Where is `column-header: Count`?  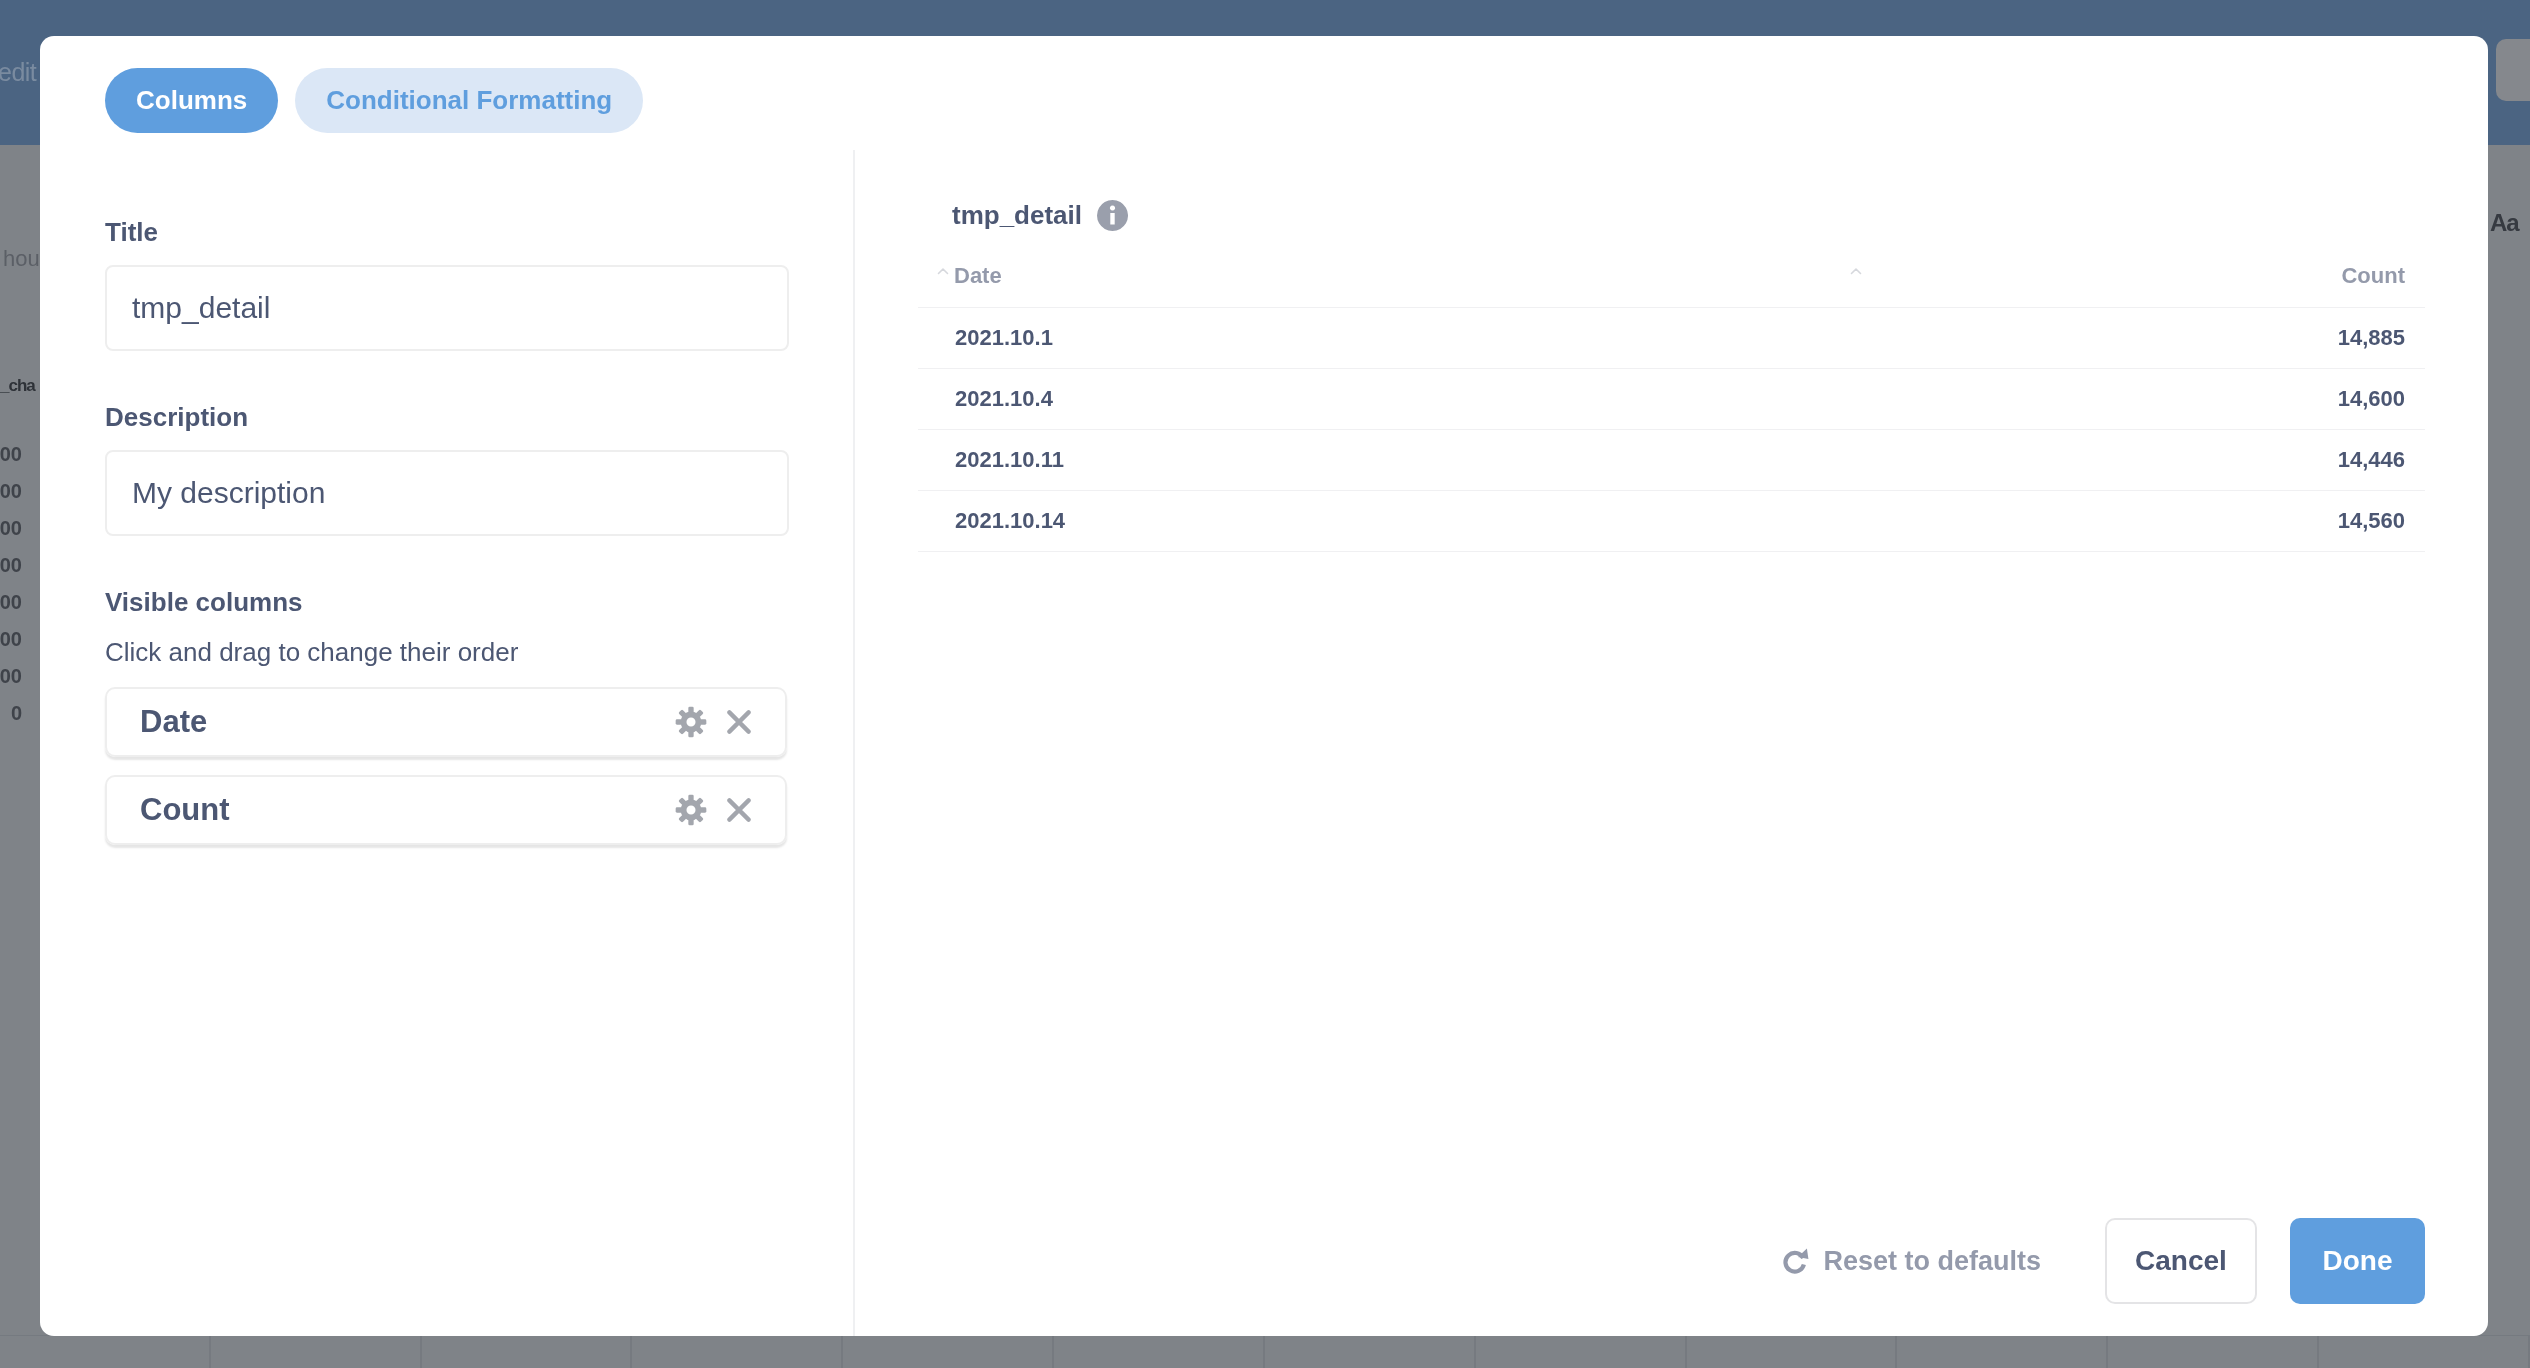
column-header: Count is located at coordinates (2373, 276).